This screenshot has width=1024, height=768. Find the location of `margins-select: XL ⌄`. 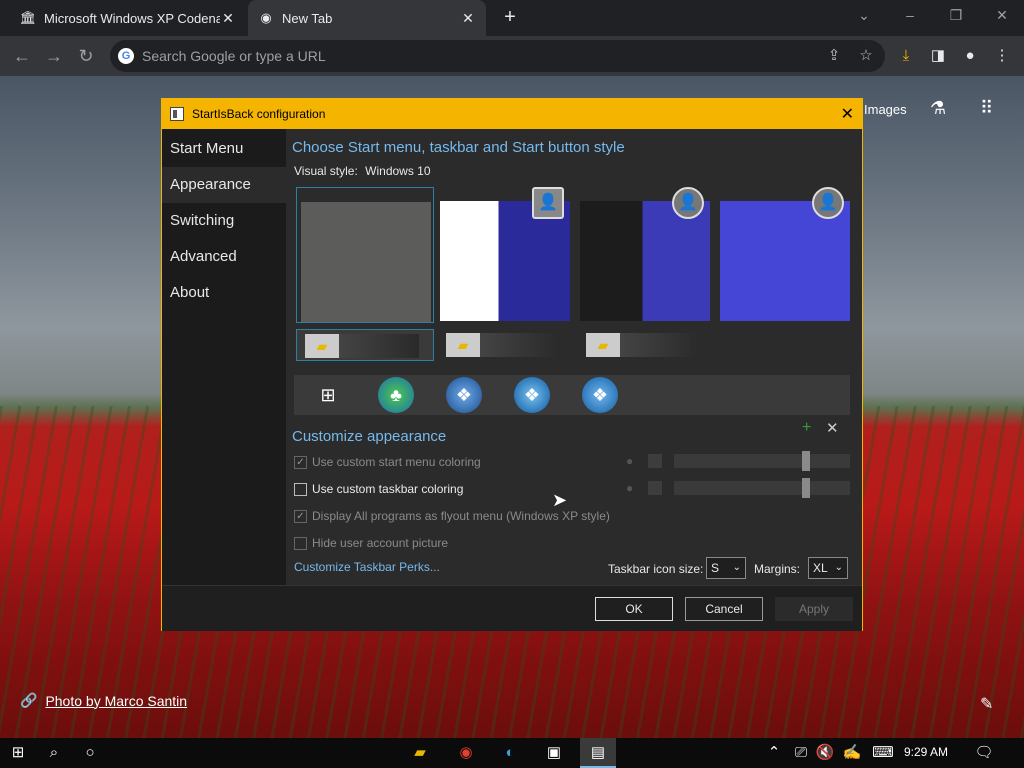

margins-select: XL ⌄ is located at coordinates (828, 568).